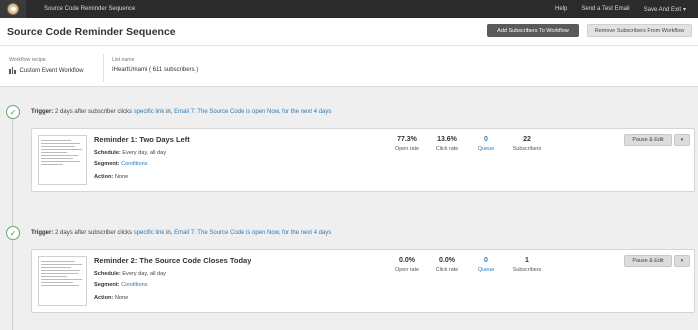 The width and height of the screenshot is (698, 330). Describe the element at coordinates (155, 70) in the screenshot. I see `list-value: IHeartUmami ( 611 subscribers )` at that location.